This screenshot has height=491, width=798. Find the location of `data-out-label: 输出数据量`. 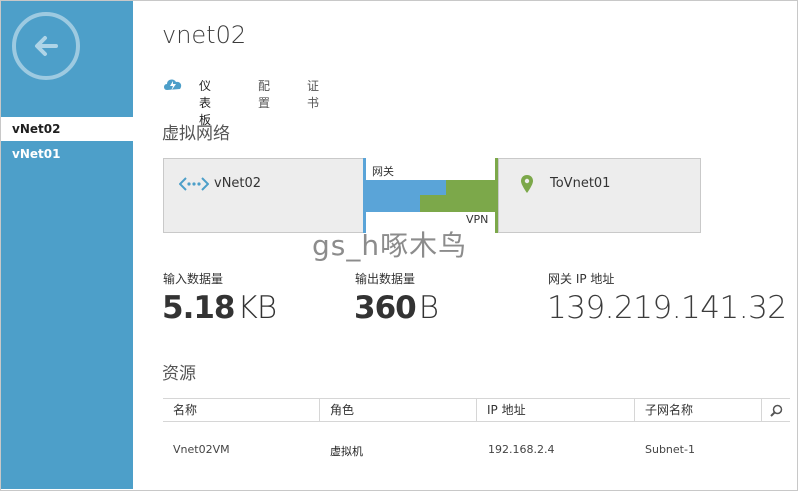

data-out-label: 输出数据量 is located at coordinates (385, 279).